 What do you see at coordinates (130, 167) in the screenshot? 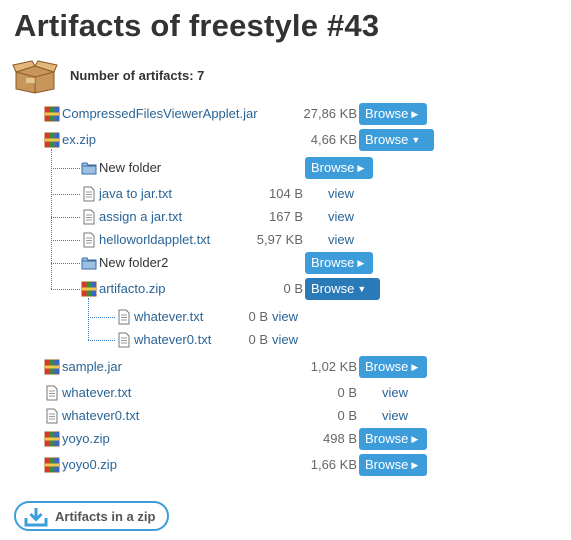
I see `file-name: New folder` at bounding box center [130, 167].